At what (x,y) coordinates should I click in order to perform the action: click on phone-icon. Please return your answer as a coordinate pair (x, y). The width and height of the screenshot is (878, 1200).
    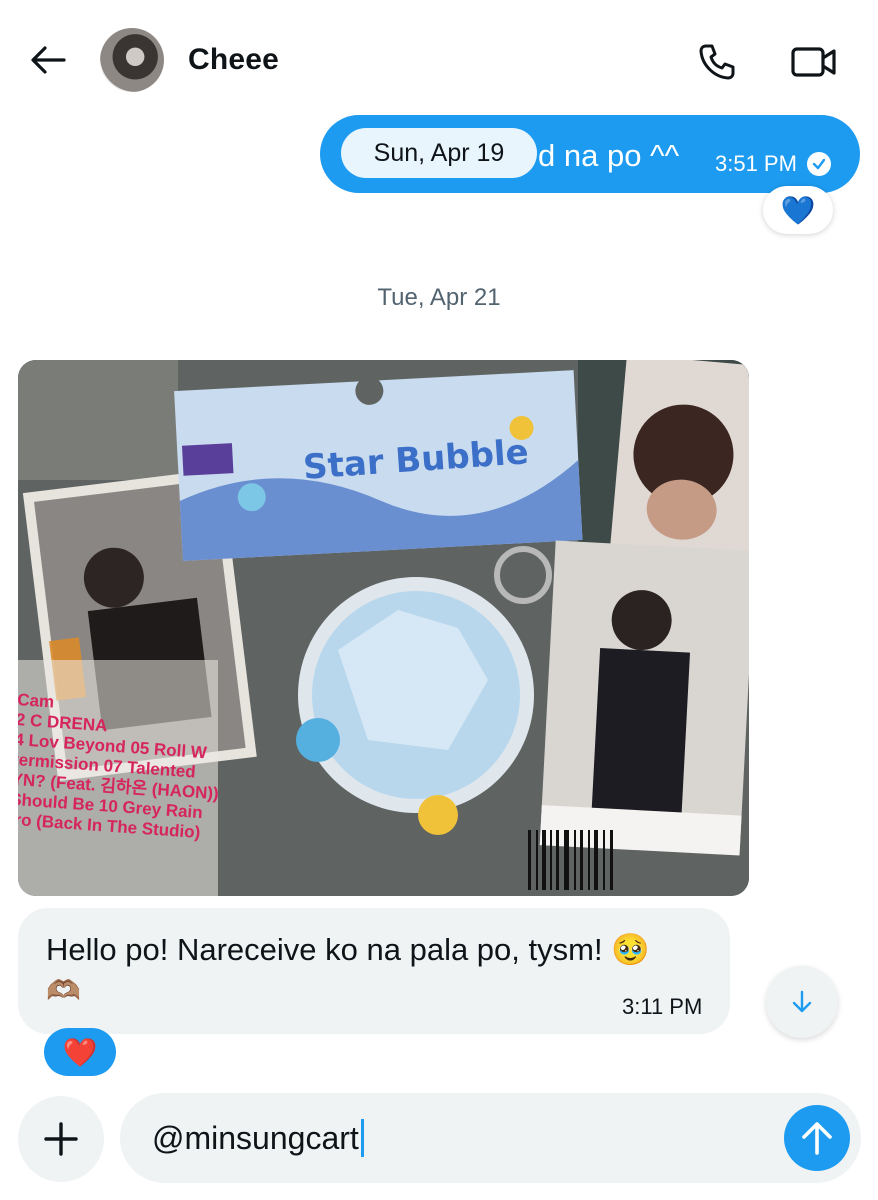
    Looking at the image, I should click on (717, 62).